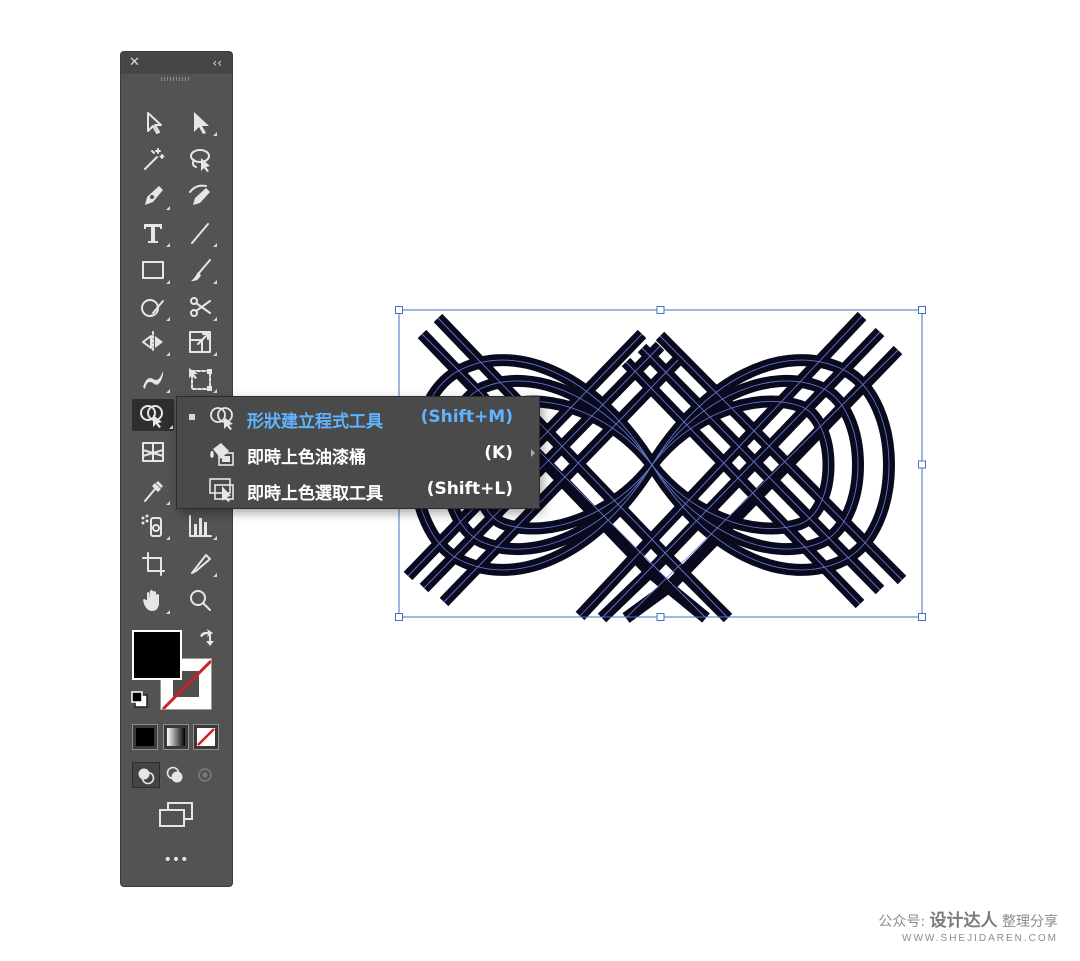  What do you see at coordinates (217, 63) in the screenshot?
I see `collapse-panel-icon: ‹‹` at bounding box center [217, 63].